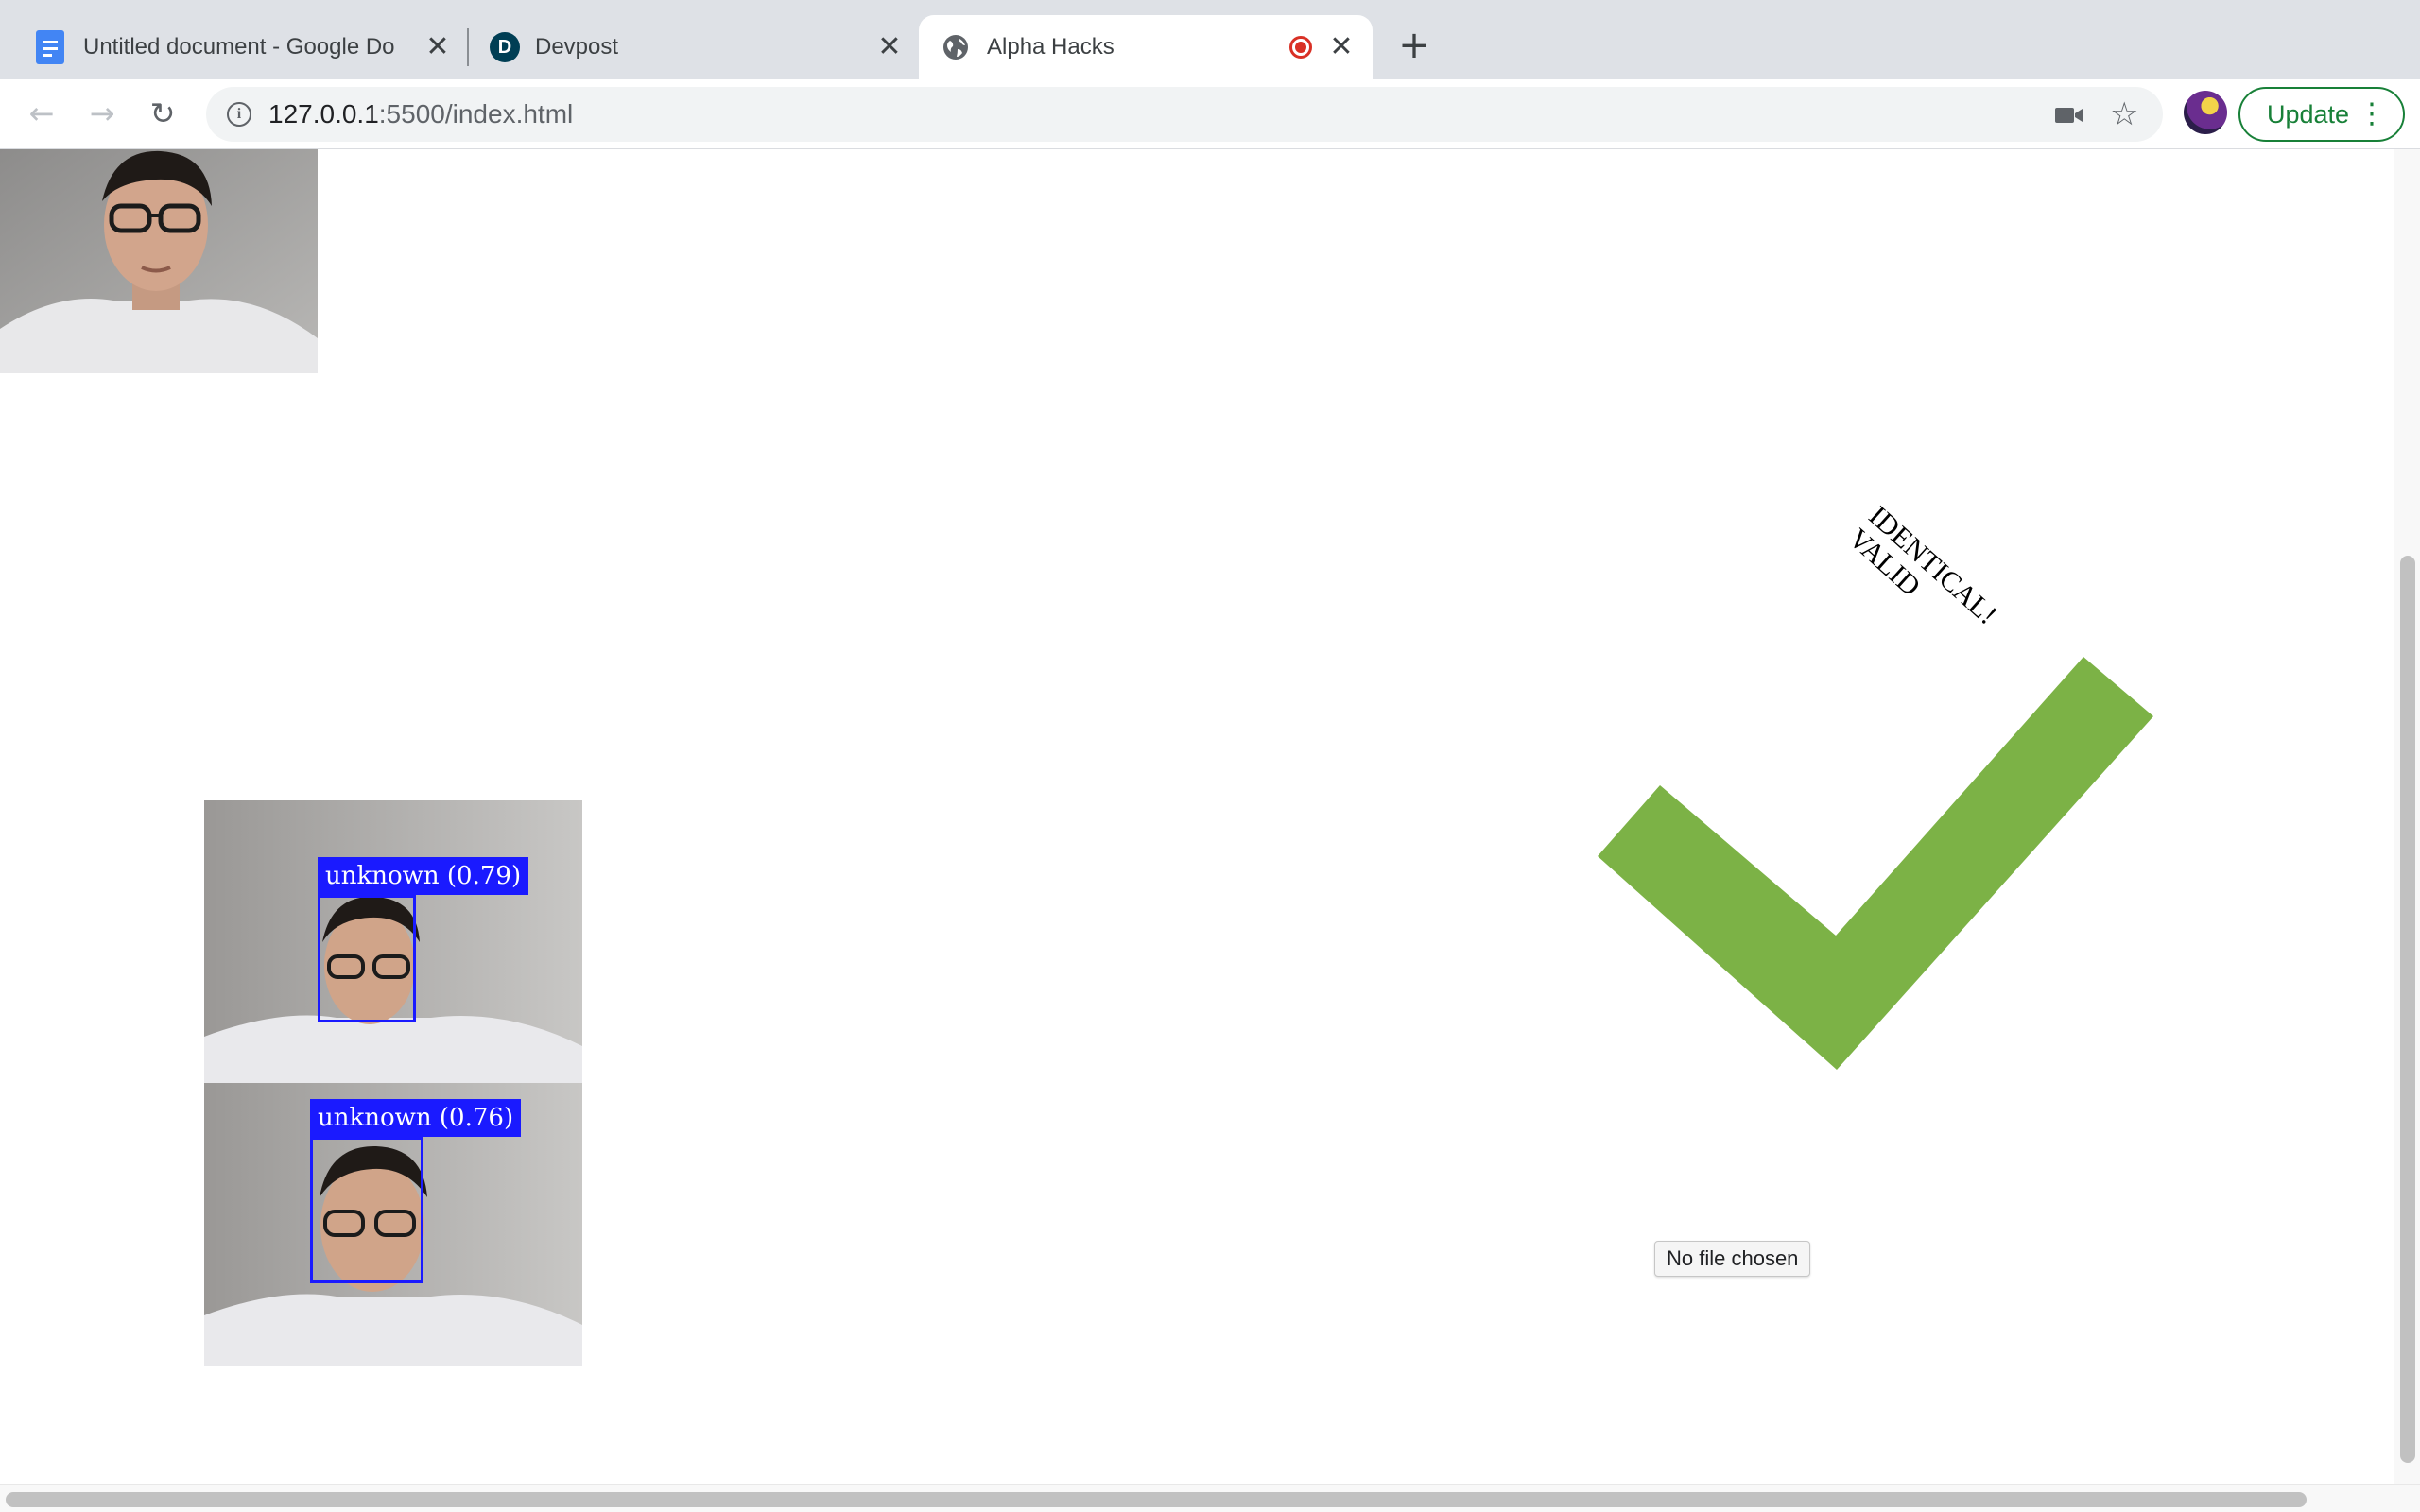  What do you see at coordinates (468, 47) in the screenshot?
I see `tab-separator` at bounding box center [468, 47].